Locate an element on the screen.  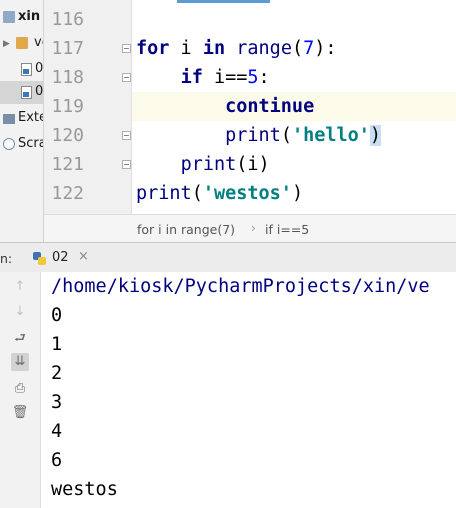
tree-item-file: 0 is located at coordinates (21, 69).